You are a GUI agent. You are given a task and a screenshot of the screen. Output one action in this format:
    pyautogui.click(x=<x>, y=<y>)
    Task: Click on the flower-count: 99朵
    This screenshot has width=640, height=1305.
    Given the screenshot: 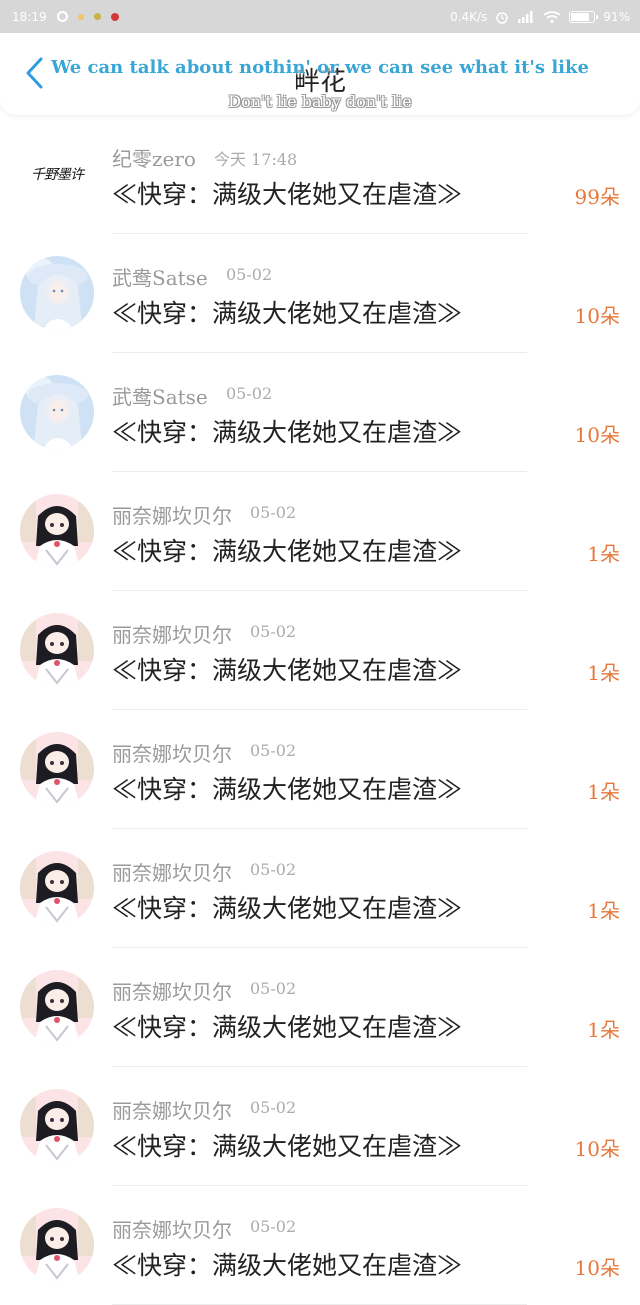 What is the action you would take?
    pyautogui.click(x=597, y=197)
    